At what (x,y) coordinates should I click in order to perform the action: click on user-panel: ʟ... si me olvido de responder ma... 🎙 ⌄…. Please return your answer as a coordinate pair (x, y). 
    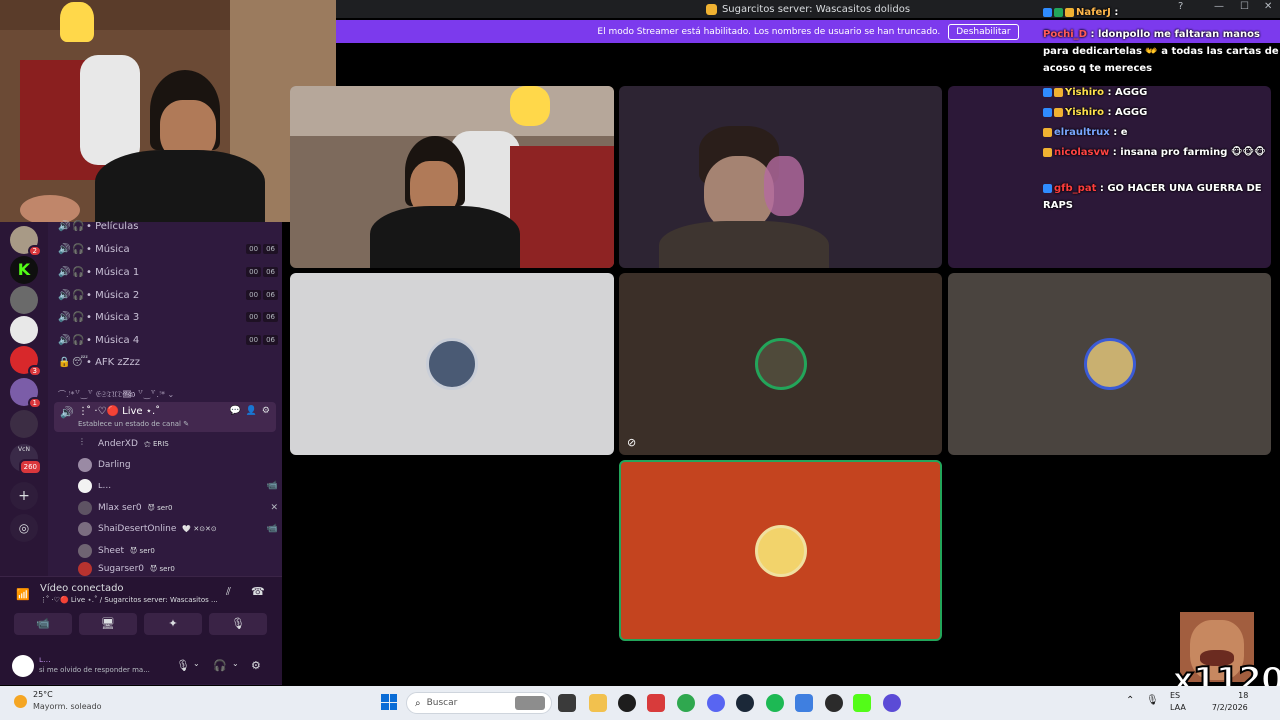
    Looking at the image, I should click on (141, 667).